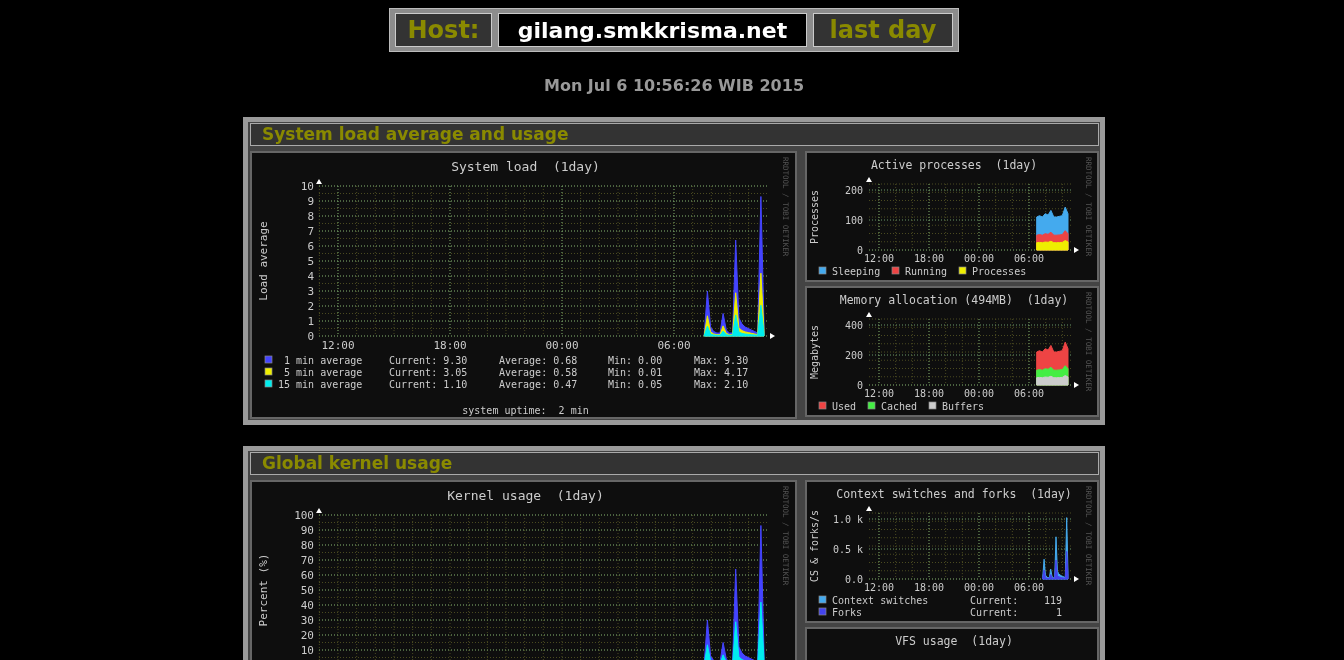  Describe the element at coordinates (310, 276) in the screenshot. I see `tick-label: 4` at that location.